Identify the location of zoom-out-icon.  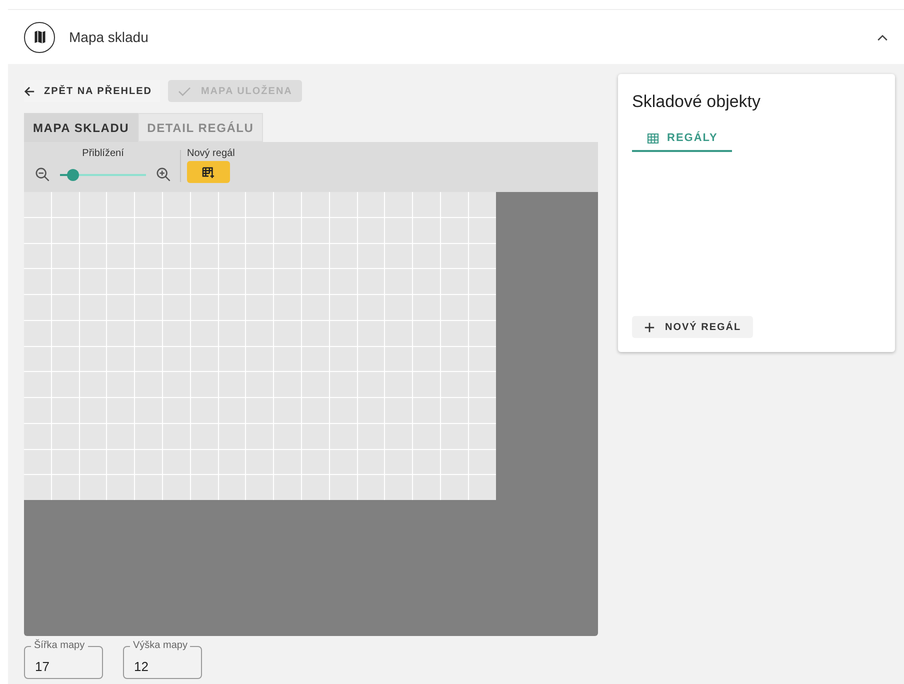
(42, 174).